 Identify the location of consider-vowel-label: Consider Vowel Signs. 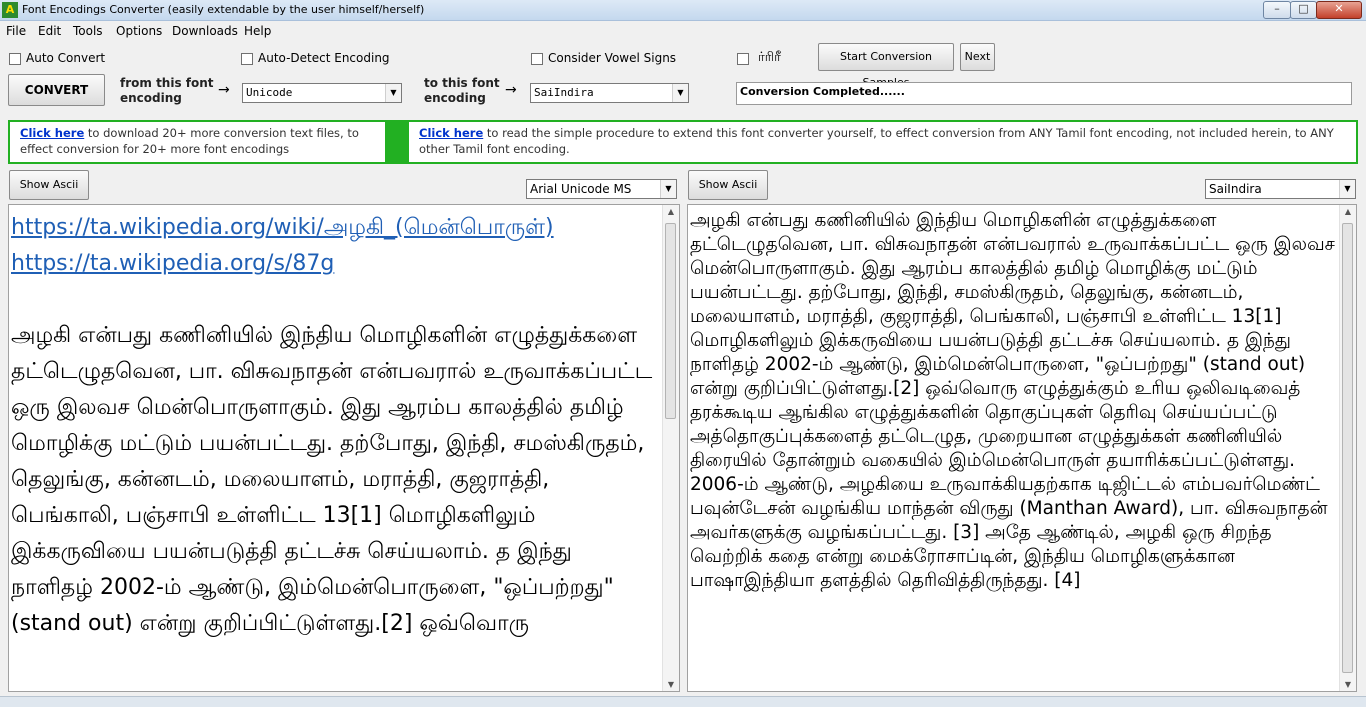
(612, 58).